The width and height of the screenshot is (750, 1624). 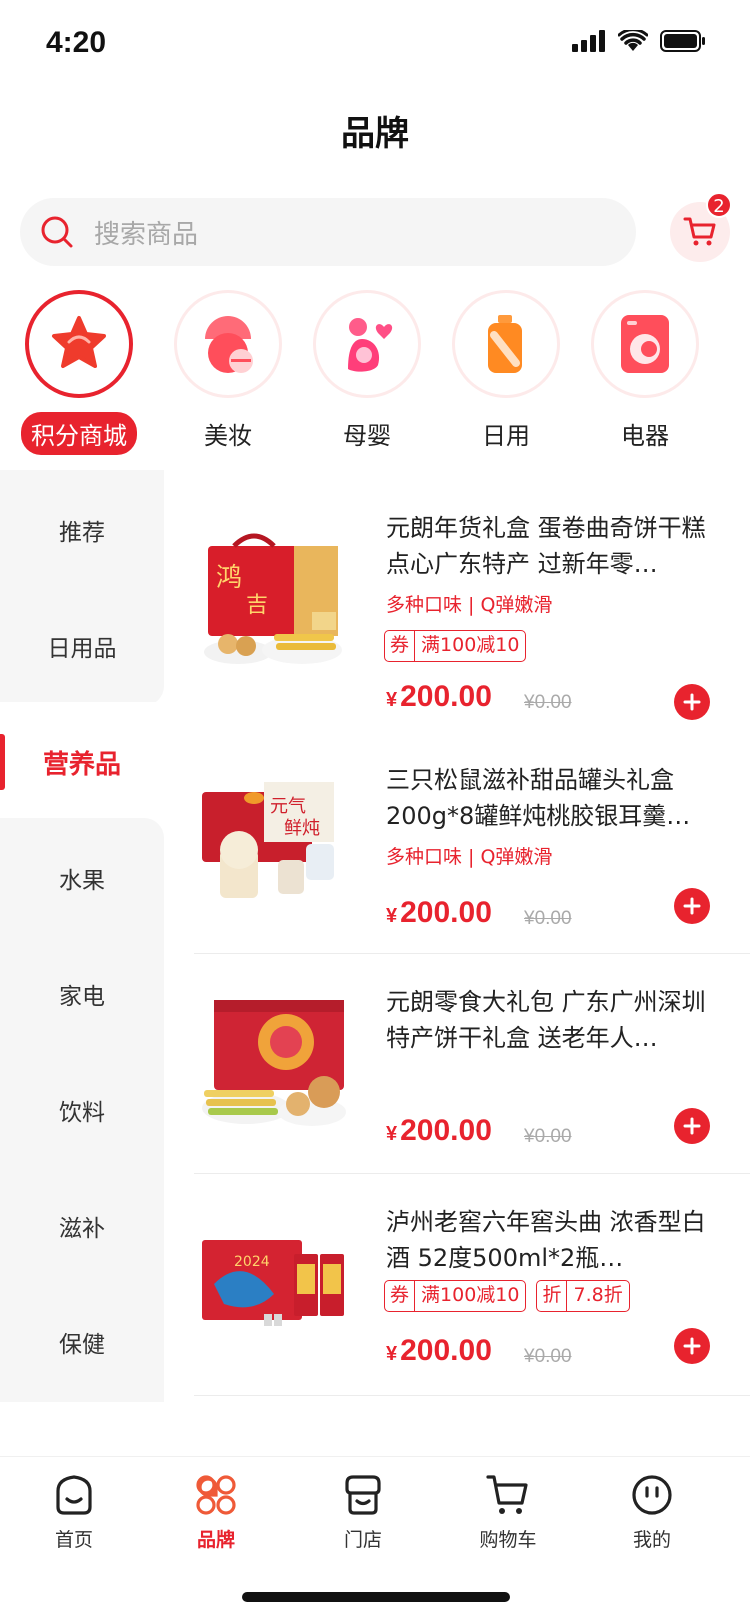 I want to click on profile-face-icon, so click(x=652, y=1495).